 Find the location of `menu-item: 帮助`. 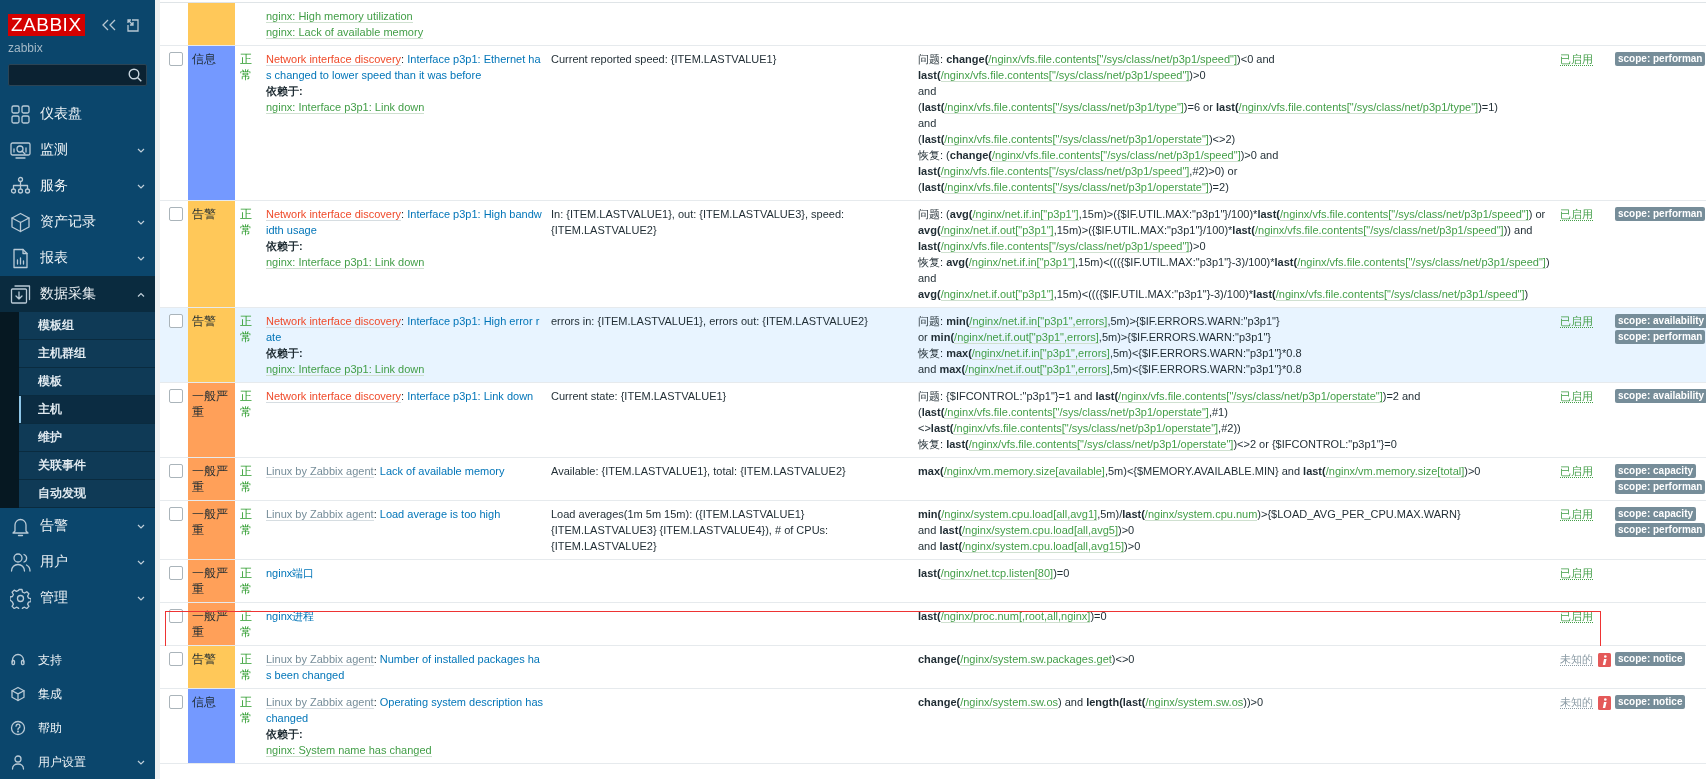

menu-item: 帮助 is located at coordinates (77, 728).